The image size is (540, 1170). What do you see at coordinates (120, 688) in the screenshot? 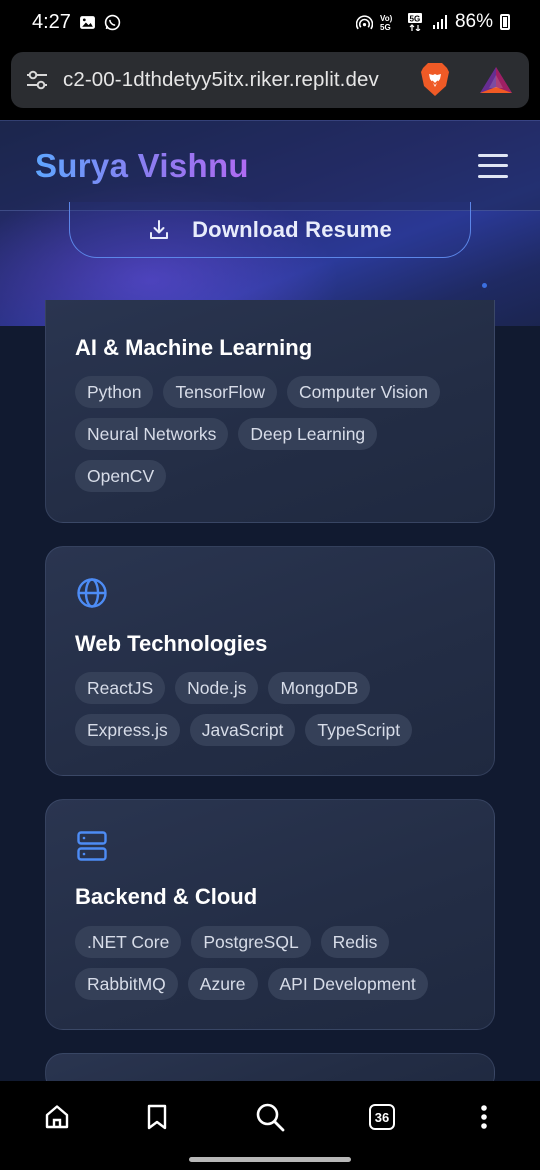
I see `skill-tag: ReactJS` at bounding box center [120, 688].